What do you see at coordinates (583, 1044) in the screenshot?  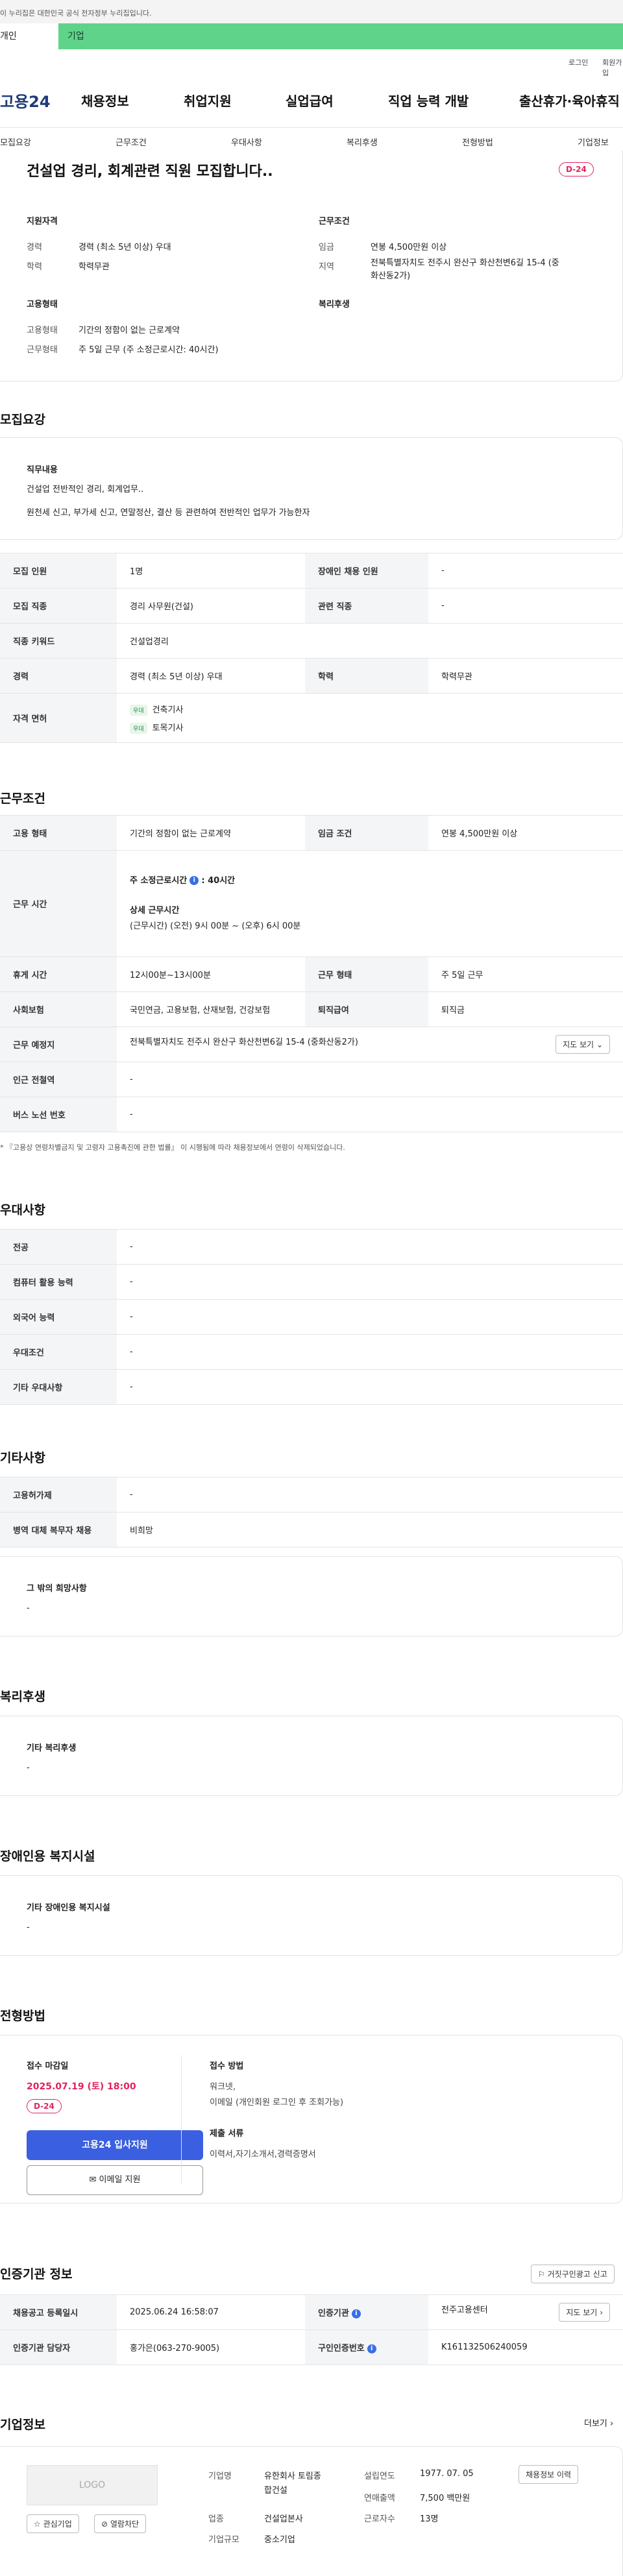 I see `map-button: 지도 보기 ⌄` at bounding box center [583, 1044].